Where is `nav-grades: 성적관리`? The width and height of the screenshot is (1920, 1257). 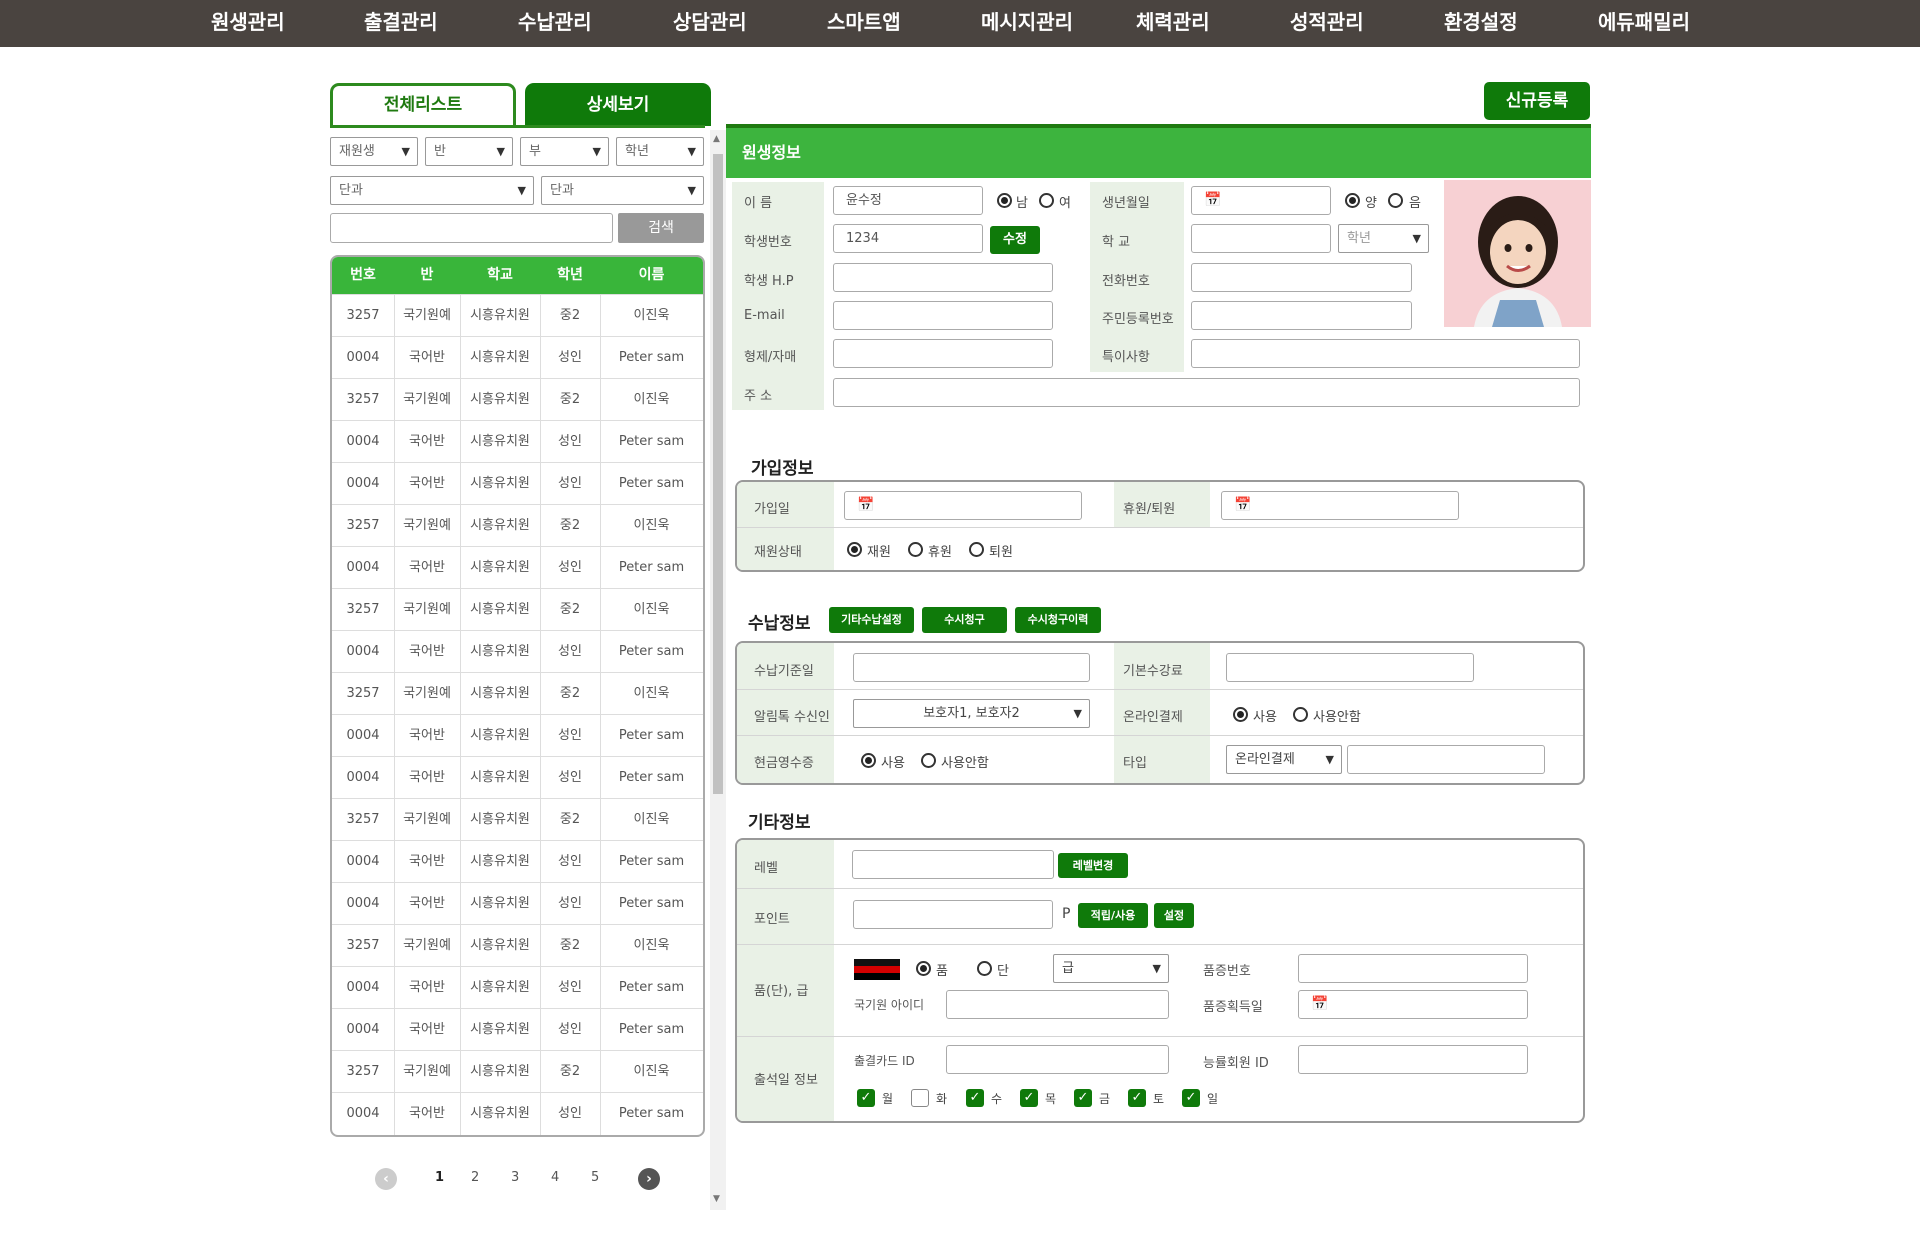 nav-grades: 성적관리 is located at coordinates (1327, 23).